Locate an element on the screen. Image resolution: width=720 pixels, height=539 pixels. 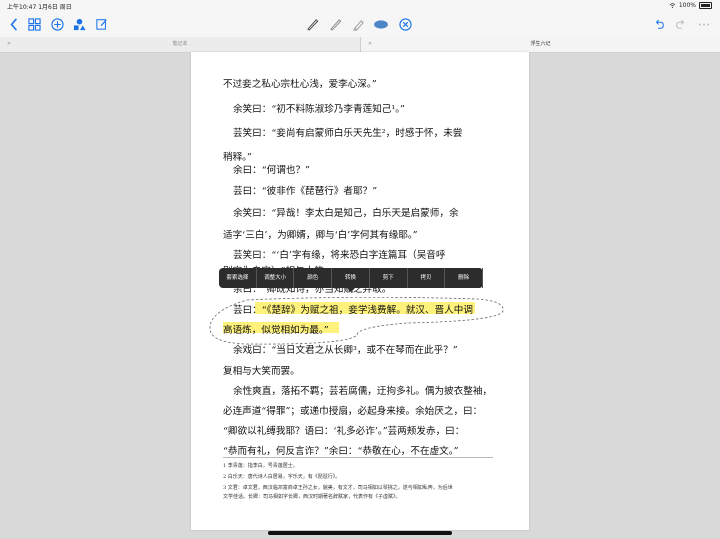
pen-tool-icon is located at coordinates (312, 24).